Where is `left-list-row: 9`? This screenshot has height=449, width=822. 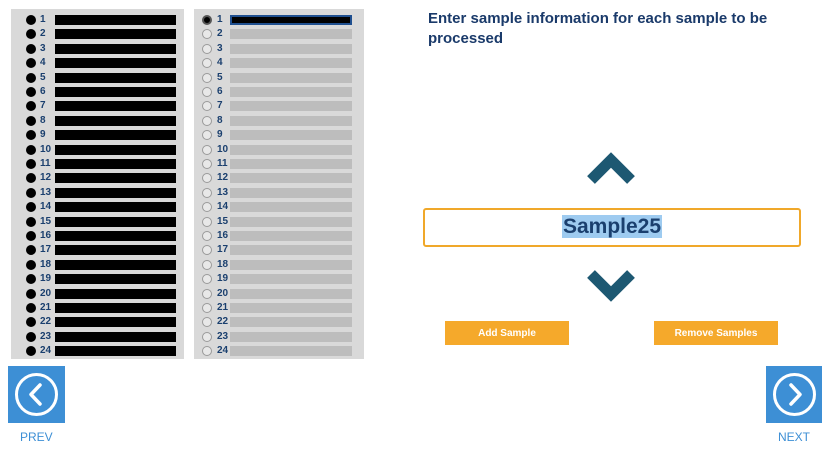
left-list-row: 9 is located at coordinates (97, 135).